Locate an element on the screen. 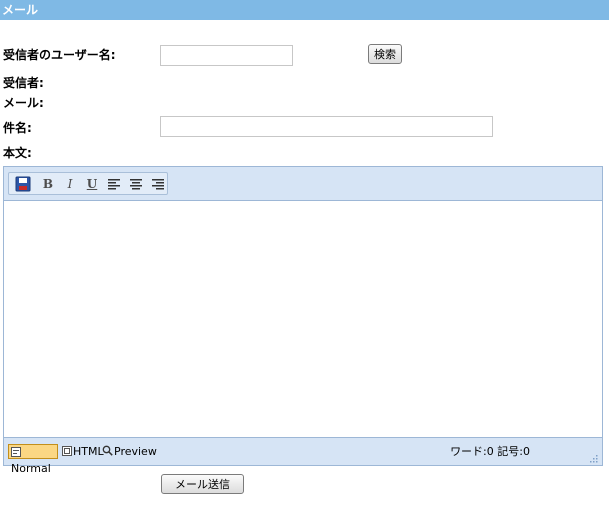 The width and height of the screenshot is (609, 508). mode-preview-label: Preview is located at coordinates (135, 451).